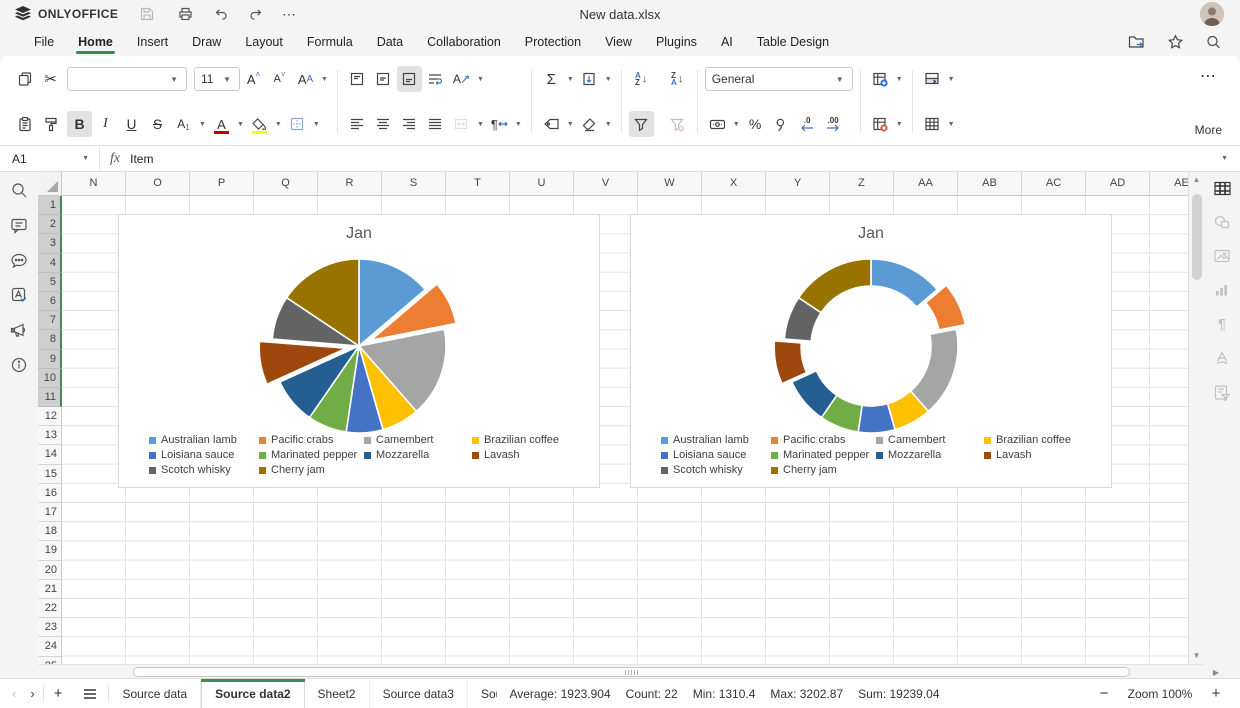  I want to click on column-header-Z: Z, so click(862, 183).